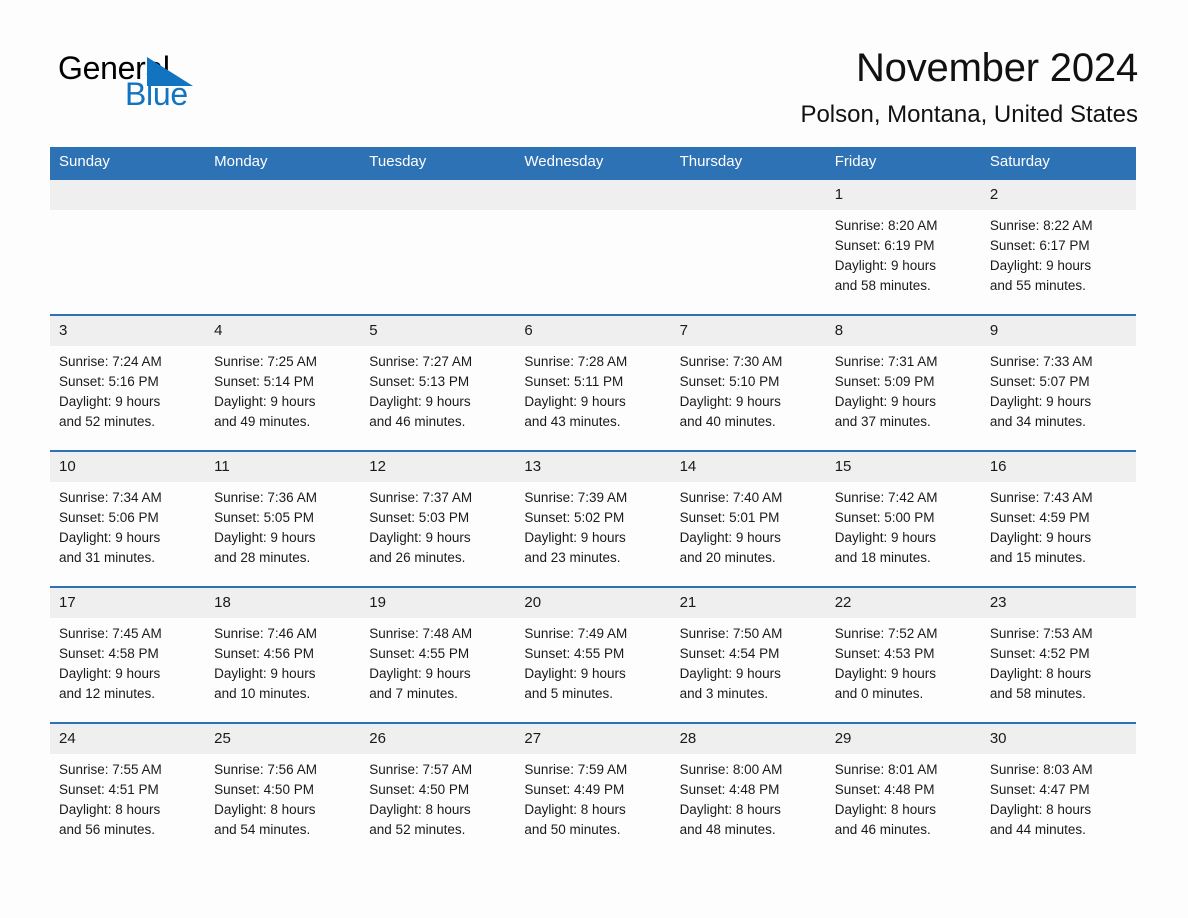 The image size is (1188, 918). Describe the element at coordinates (996, 68) in the screenshot. I see `page-title: November 2024` at that location.